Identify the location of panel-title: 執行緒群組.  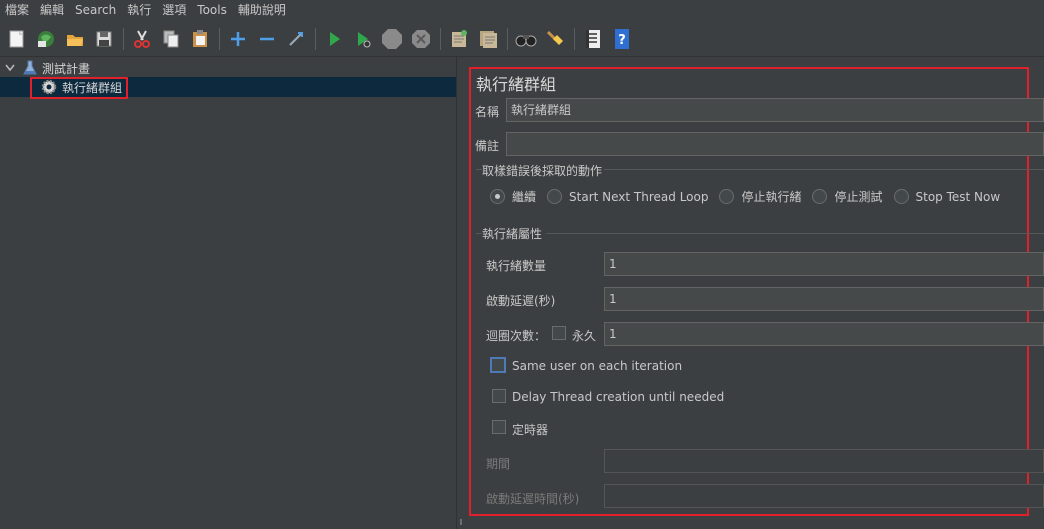
(516, 84).